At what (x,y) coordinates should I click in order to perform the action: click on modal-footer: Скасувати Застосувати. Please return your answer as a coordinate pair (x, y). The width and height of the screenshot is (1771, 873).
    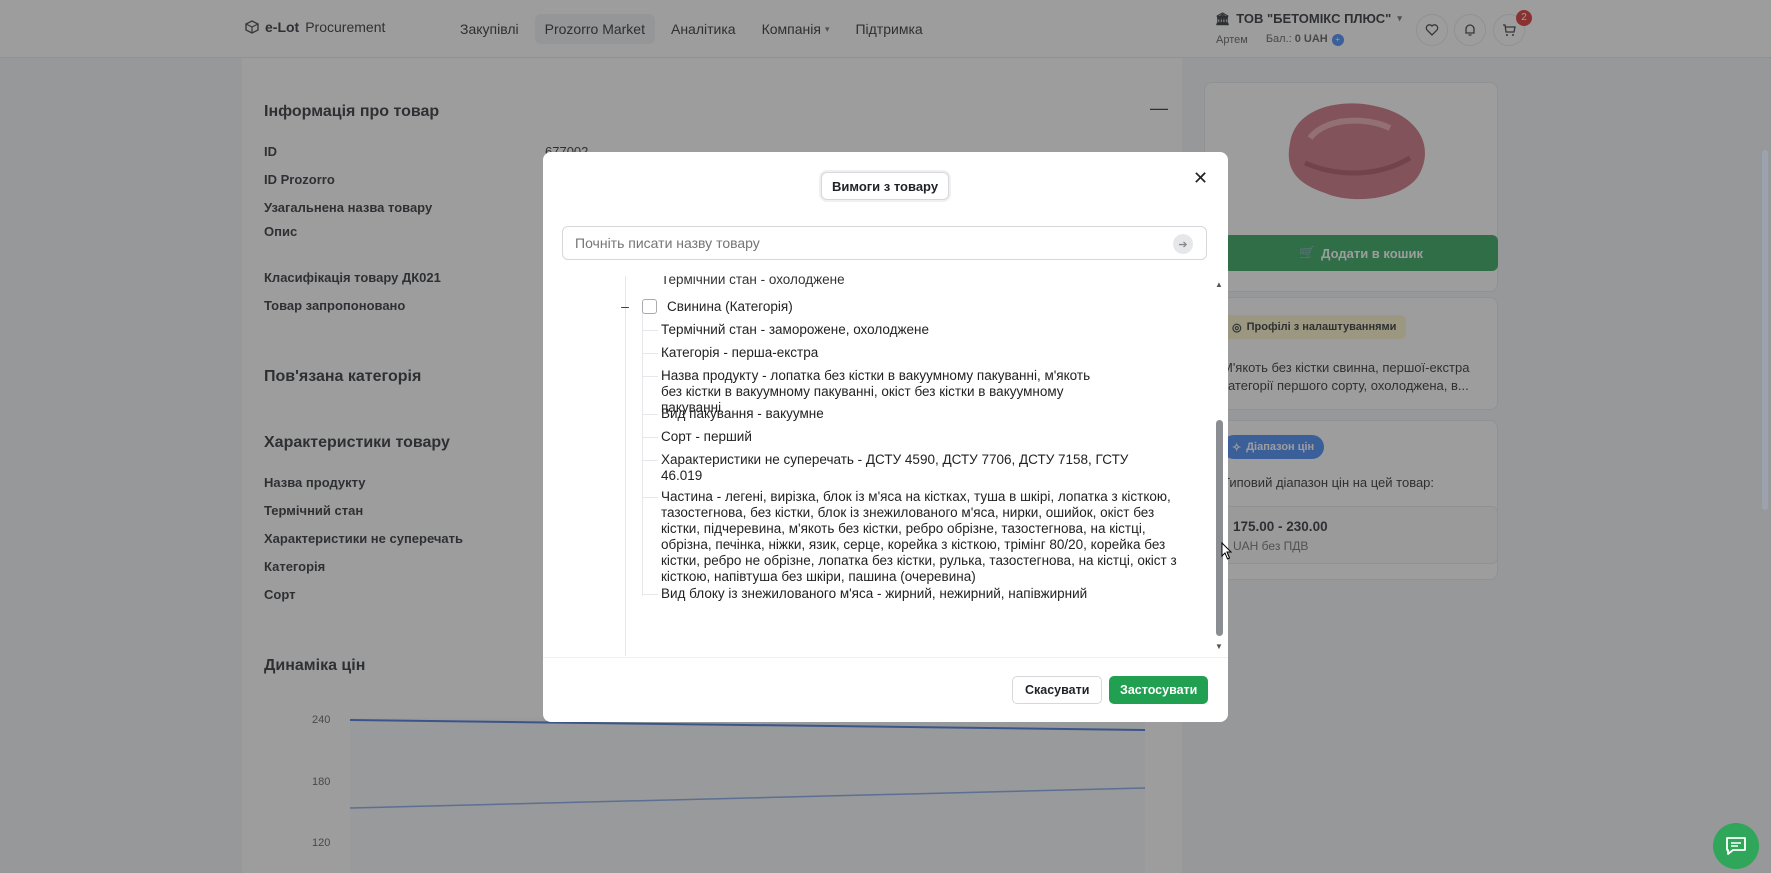
    Looking at the image, I should click on (885, 689).